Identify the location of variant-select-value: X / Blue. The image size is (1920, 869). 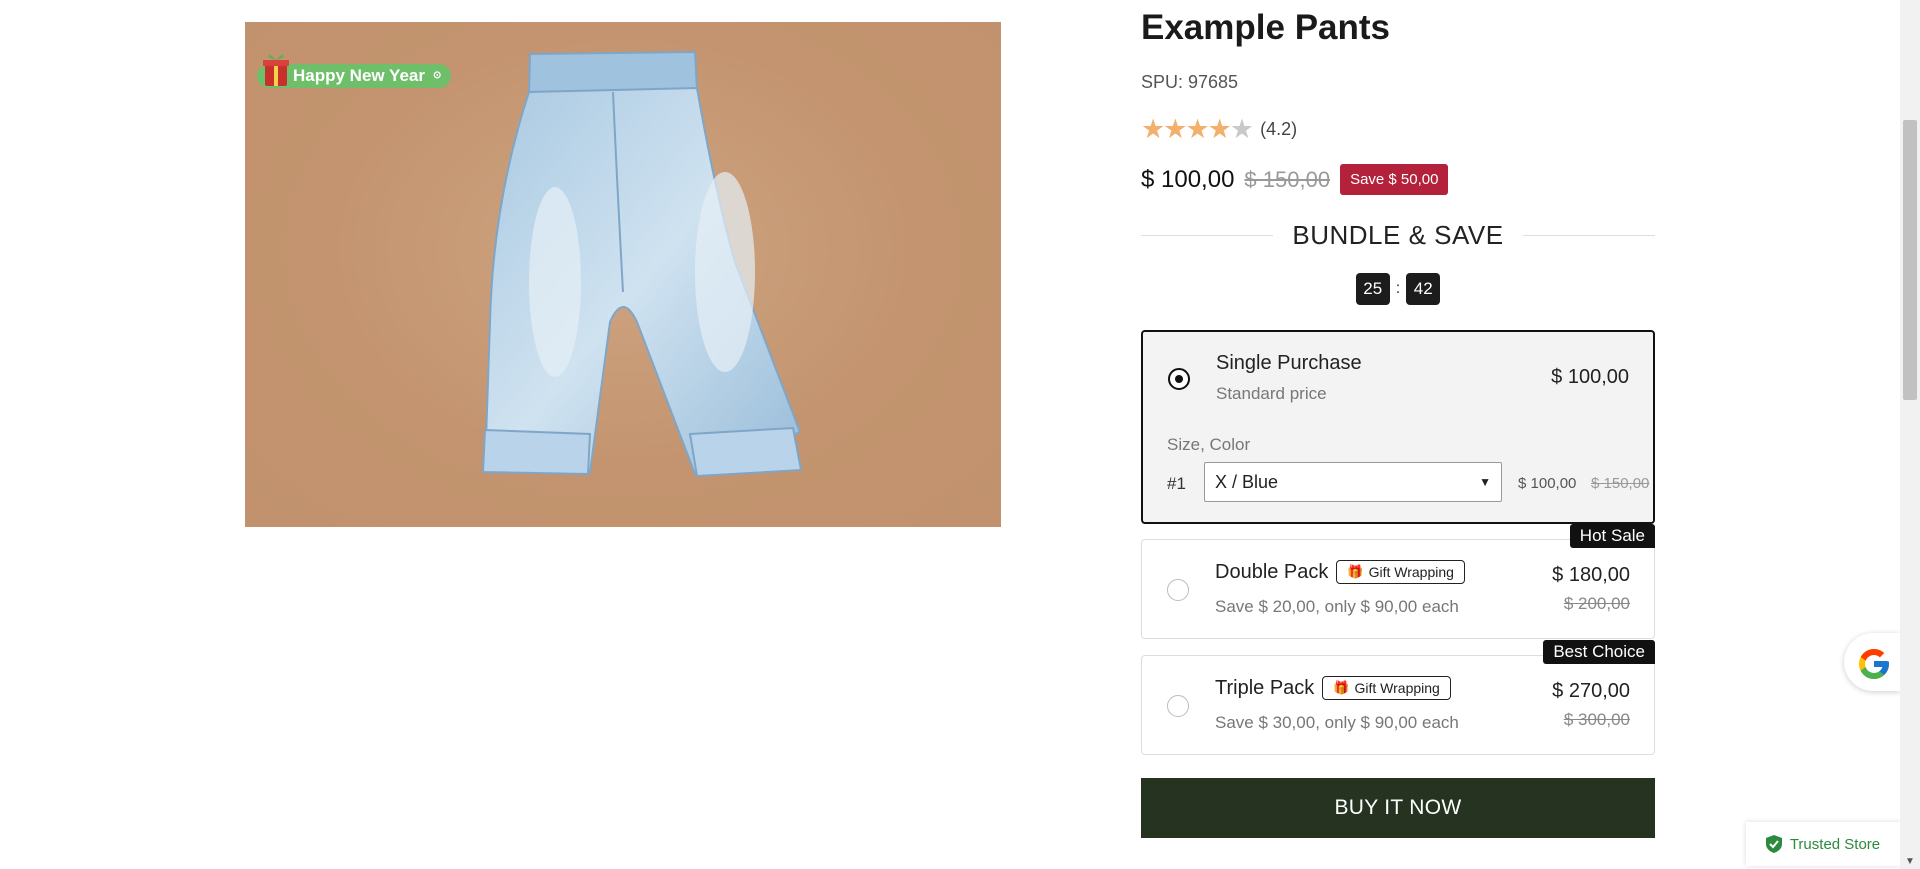
(1247, 481).